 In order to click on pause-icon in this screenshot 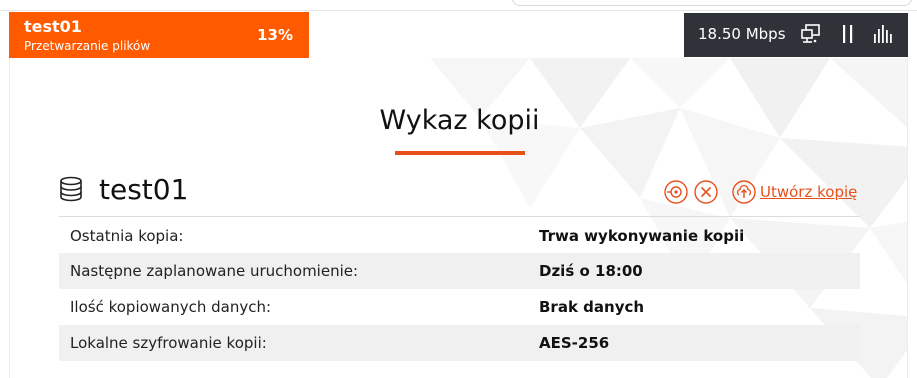, I will do `click(848, 34)`.